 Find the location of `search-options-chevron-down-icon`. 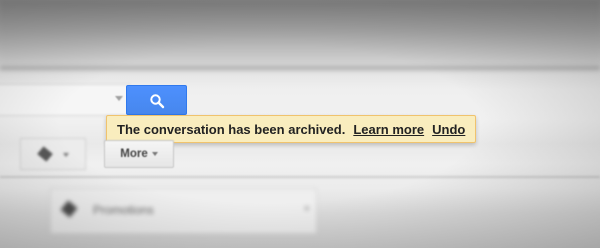

search-options-chevron-down-icon is located at coordinates (119, 98).